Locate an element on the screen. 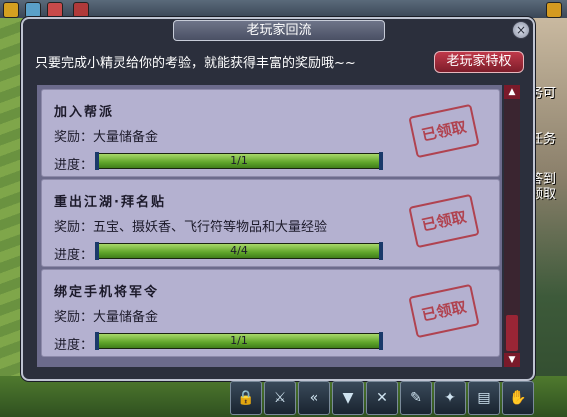  progress-bar: 4/4 is located at coordinates (239, 251).